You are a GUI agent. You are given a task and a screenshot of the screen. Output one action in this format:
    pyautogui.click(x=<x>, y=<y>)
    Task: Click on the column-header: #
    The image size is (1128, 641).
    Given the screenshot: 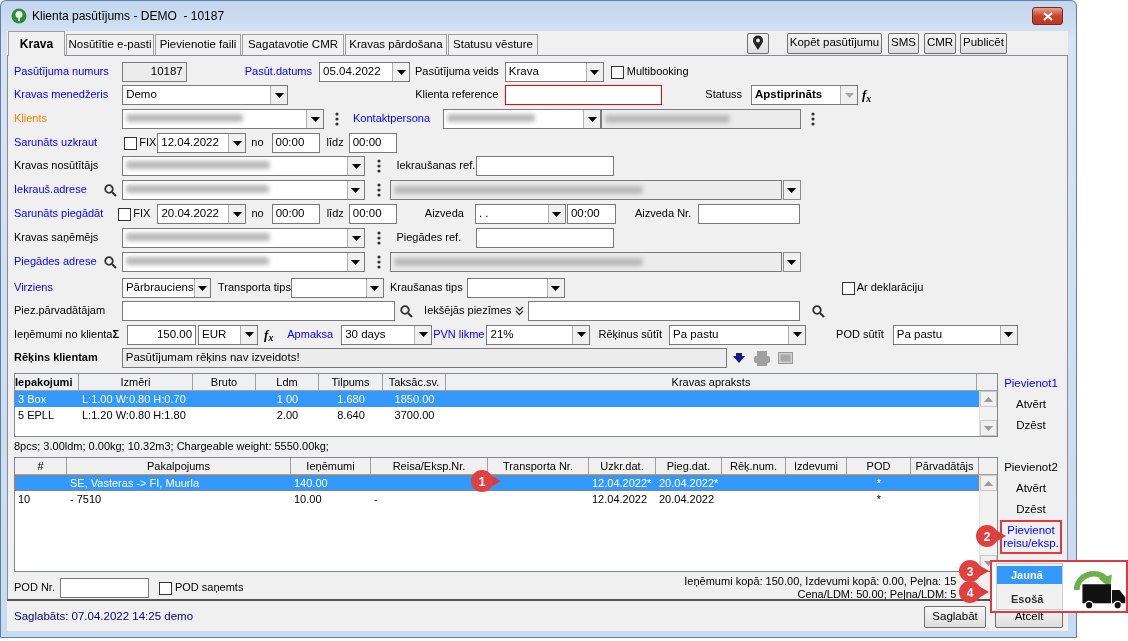 What is the action you would take?
    pyautogui.click(x=41, y=466)
    